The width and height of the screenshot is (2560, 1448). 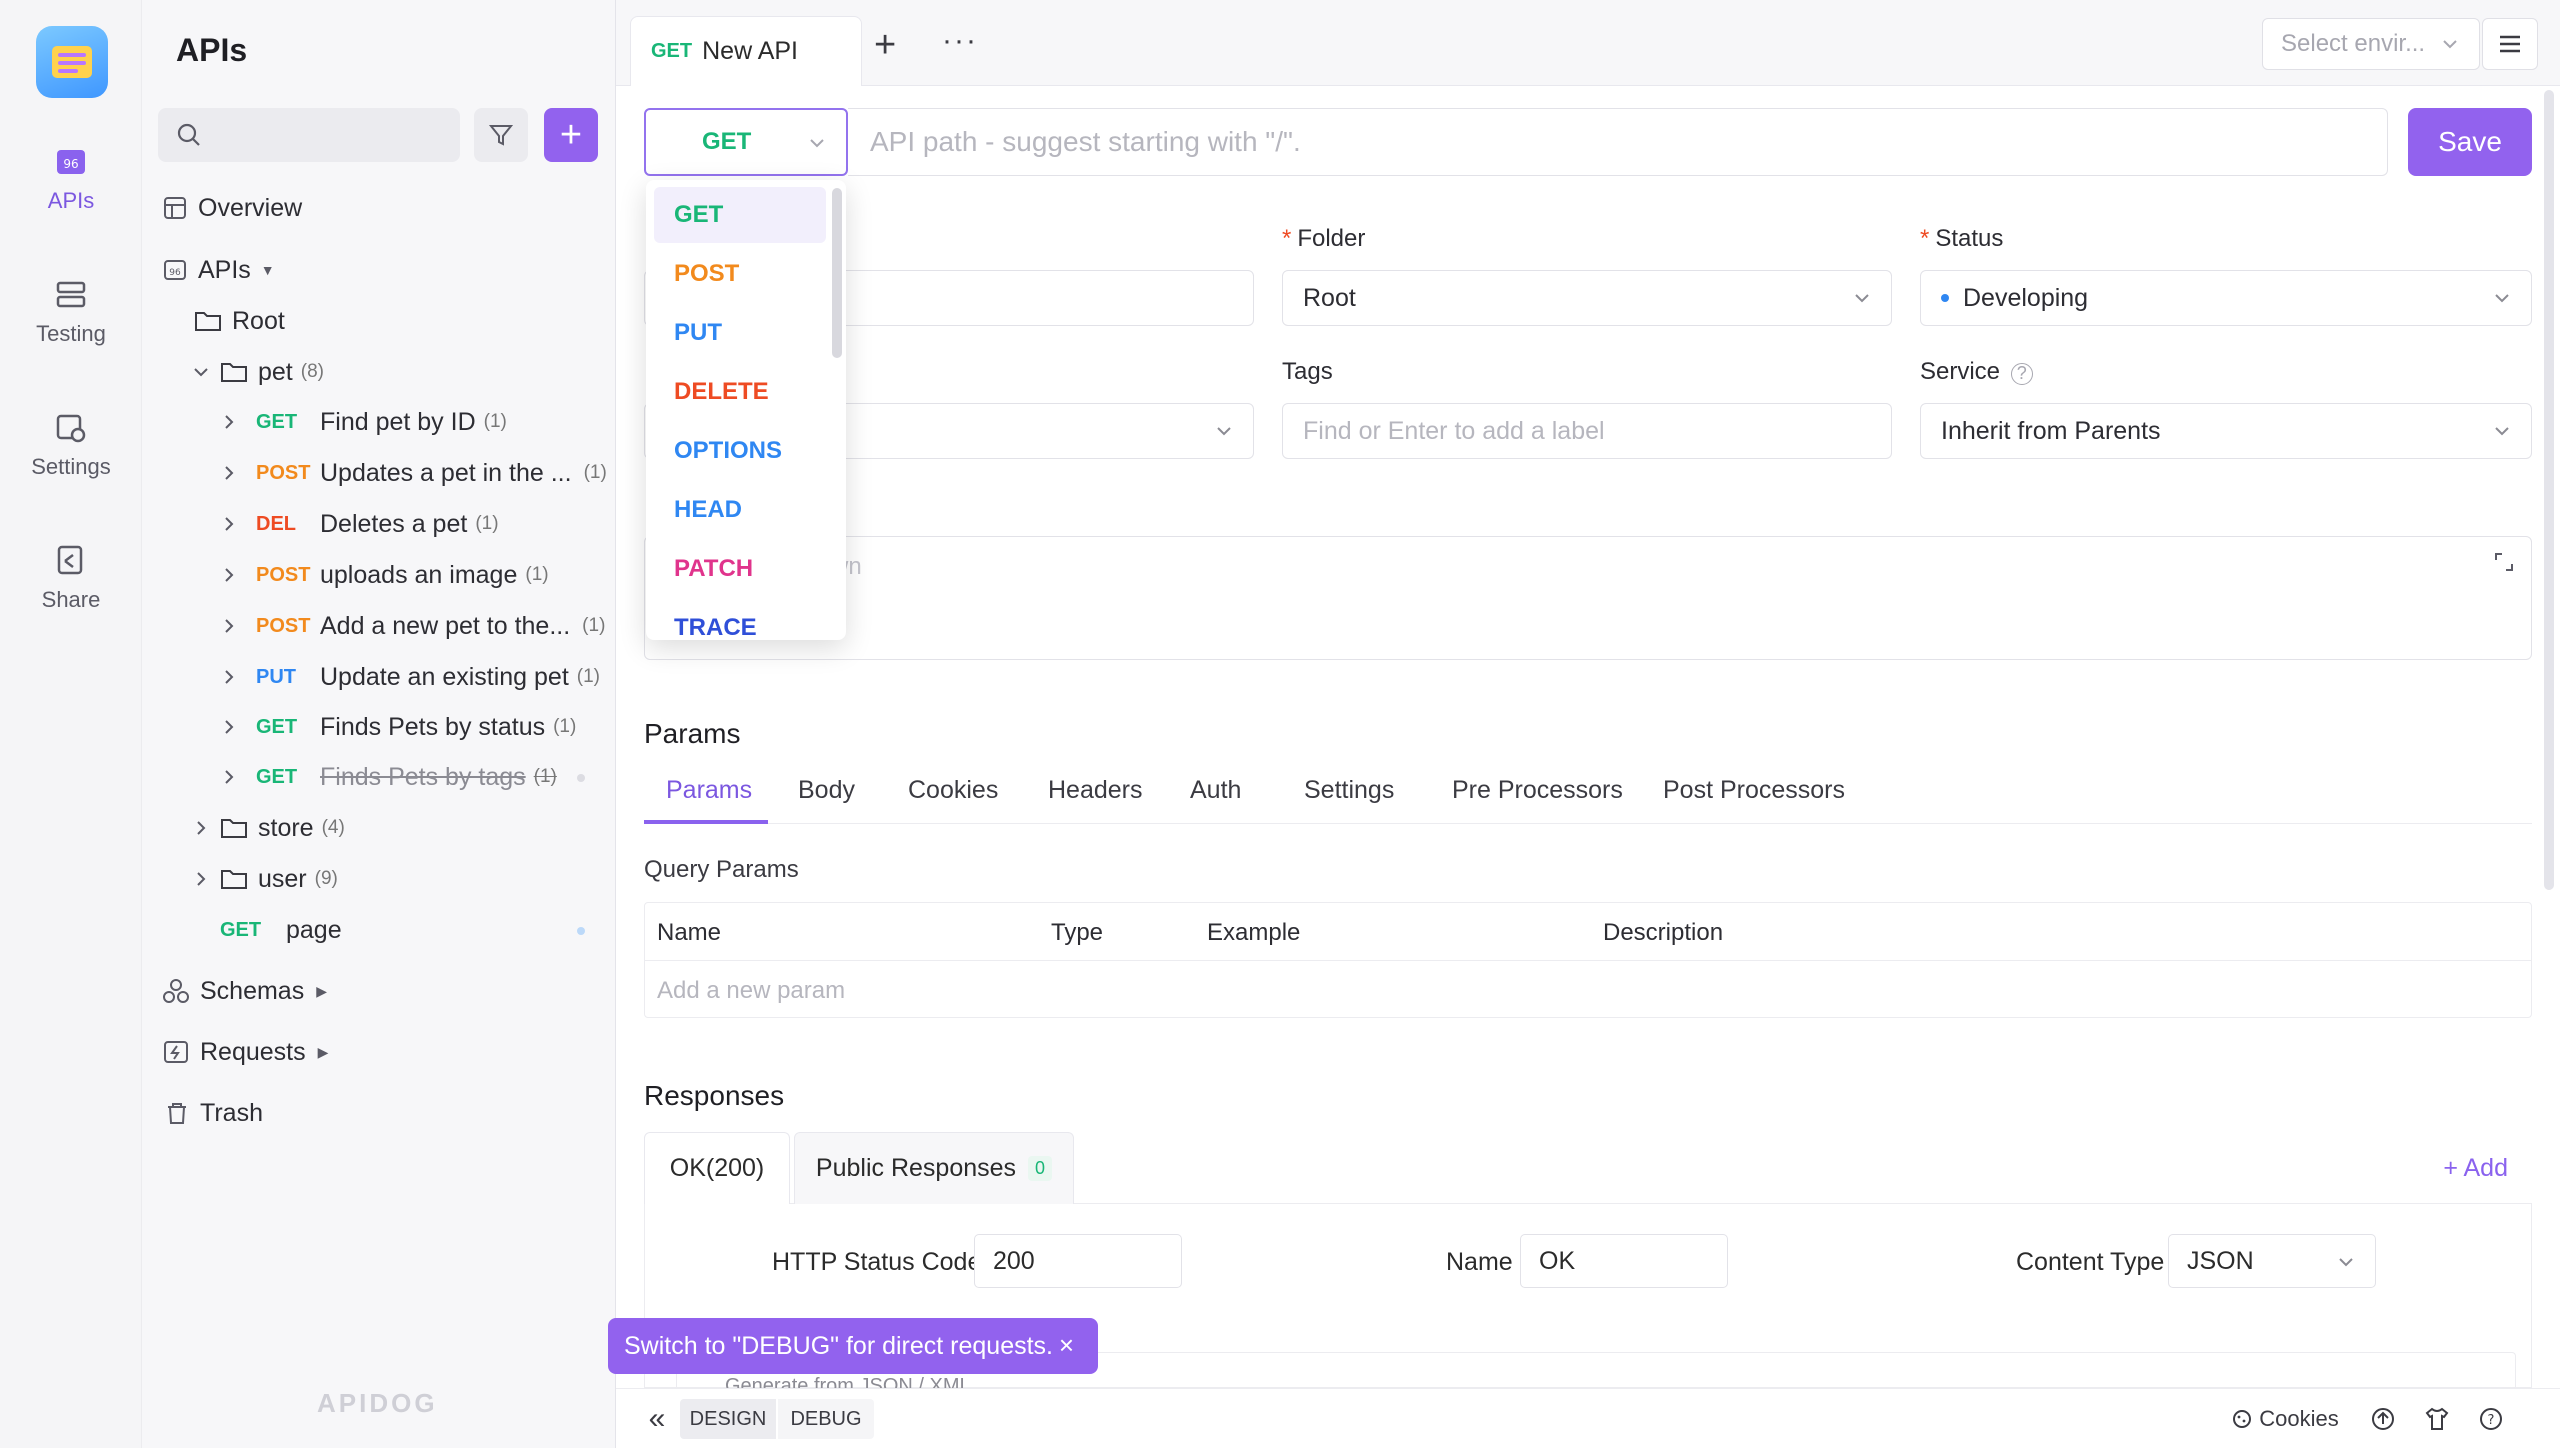 I want to click on sidebar-item-apis: 96 APIs ▼, so click(x=218, y=270).